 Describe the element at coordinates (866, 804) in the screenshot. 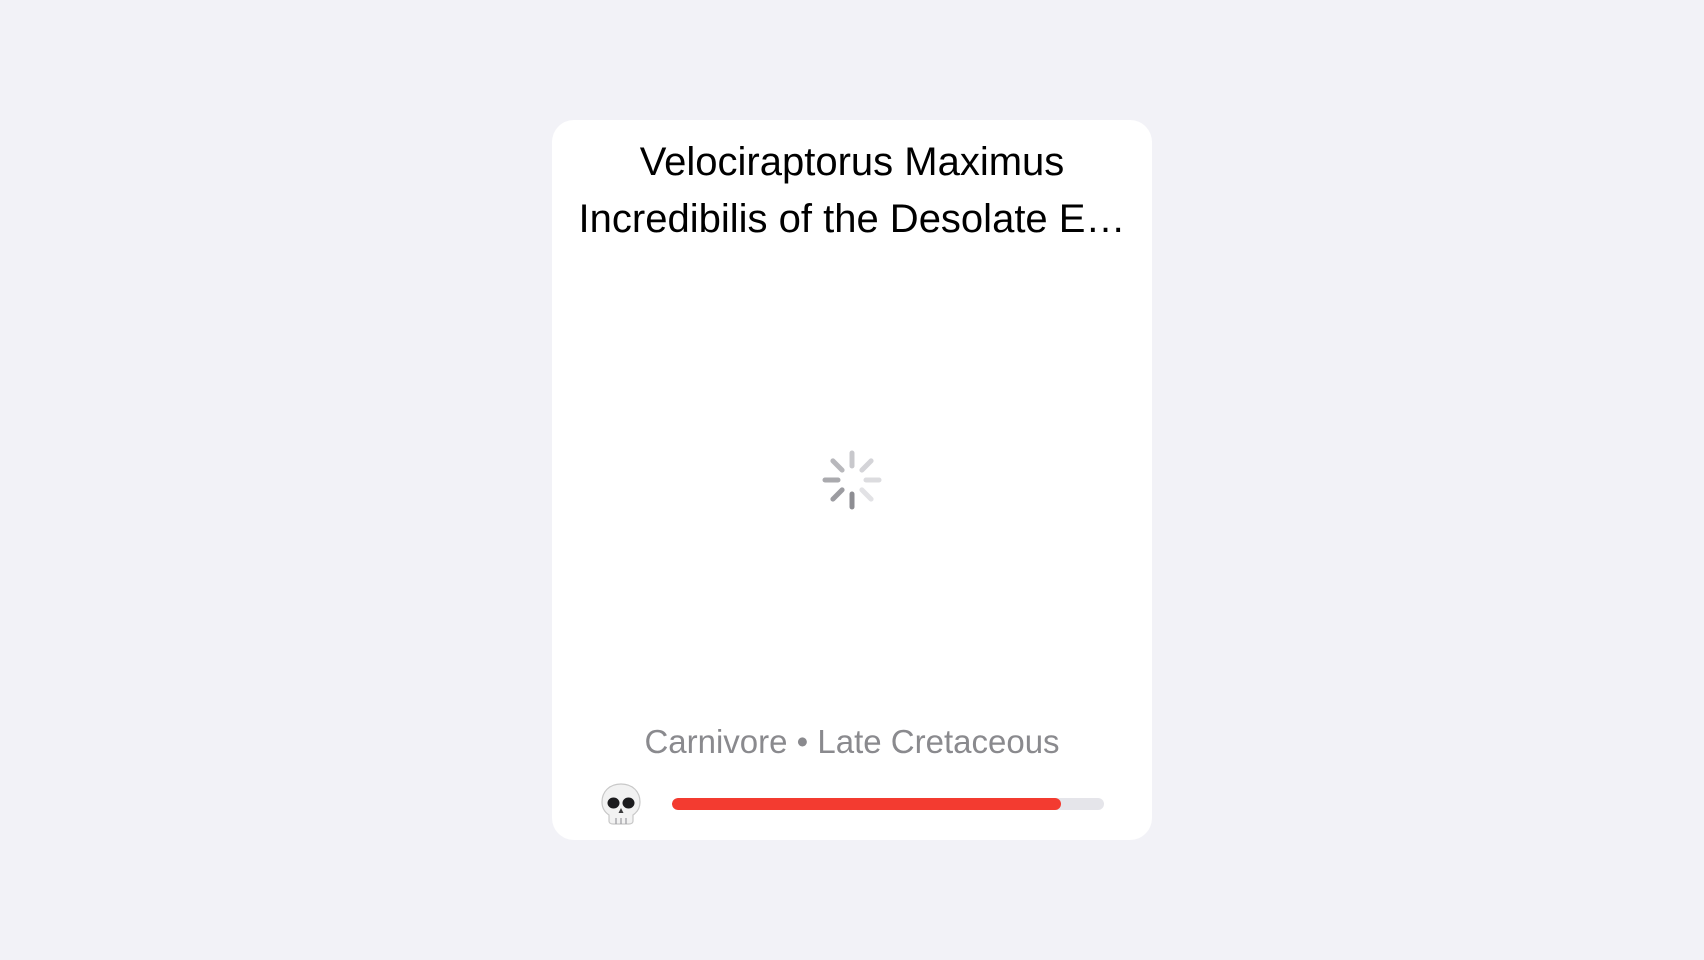

I see `danger-level-bar-fill` at that location.